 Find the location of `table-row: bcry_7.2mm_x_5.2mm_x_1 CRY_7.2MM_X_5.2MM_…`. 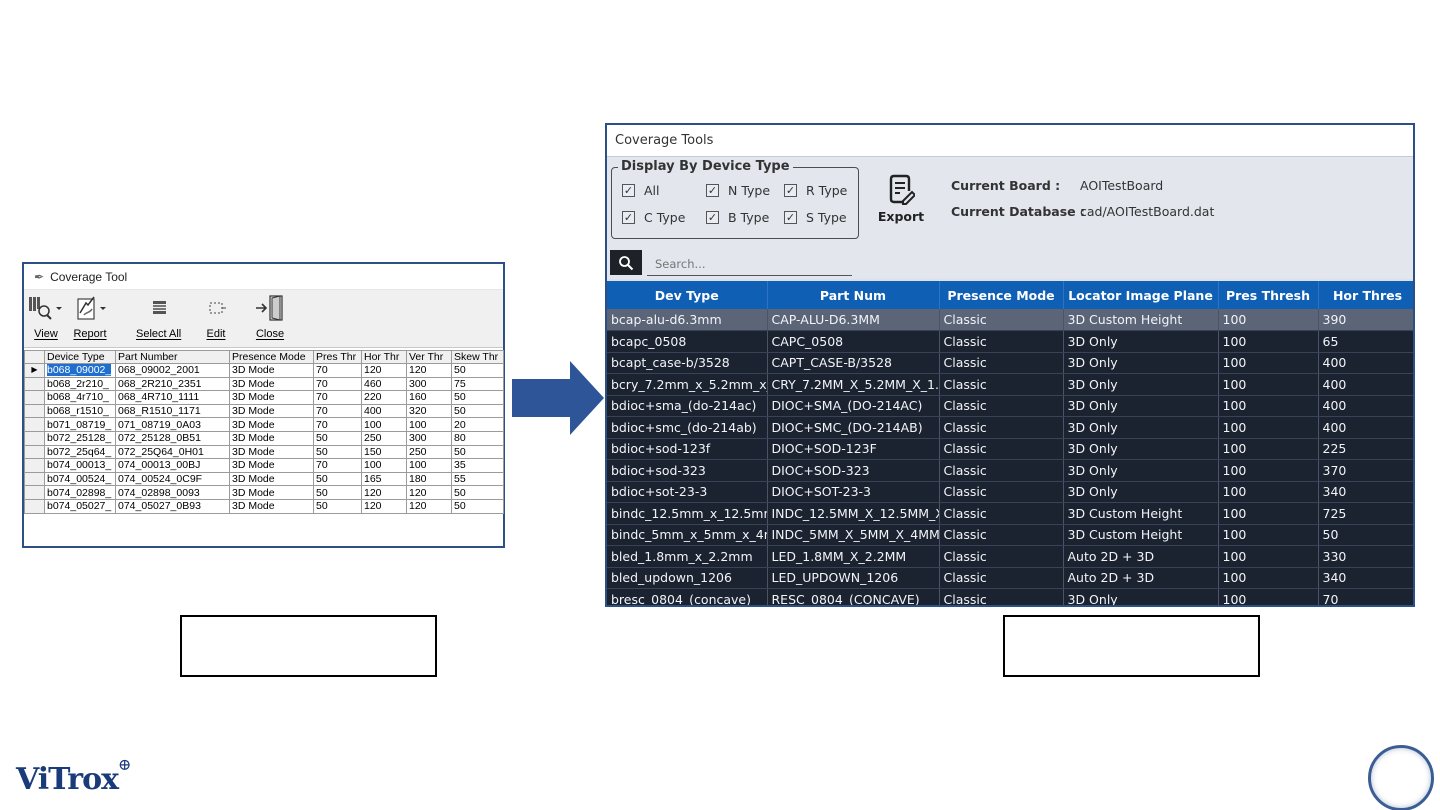

table-row: bcry_7.2mm_x_5.2mm_x_1 CRY_7.2MM_X_5.2MM_… is located at coordinates (1010, 384).